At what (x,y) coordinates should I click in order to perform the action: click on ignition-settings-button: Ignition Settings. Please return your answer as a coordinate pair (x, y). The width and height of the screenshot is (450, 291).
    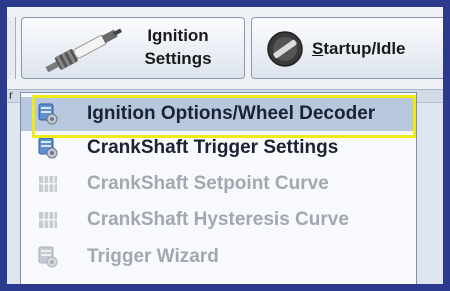
    Looking at the image, I should click on (133, 48).